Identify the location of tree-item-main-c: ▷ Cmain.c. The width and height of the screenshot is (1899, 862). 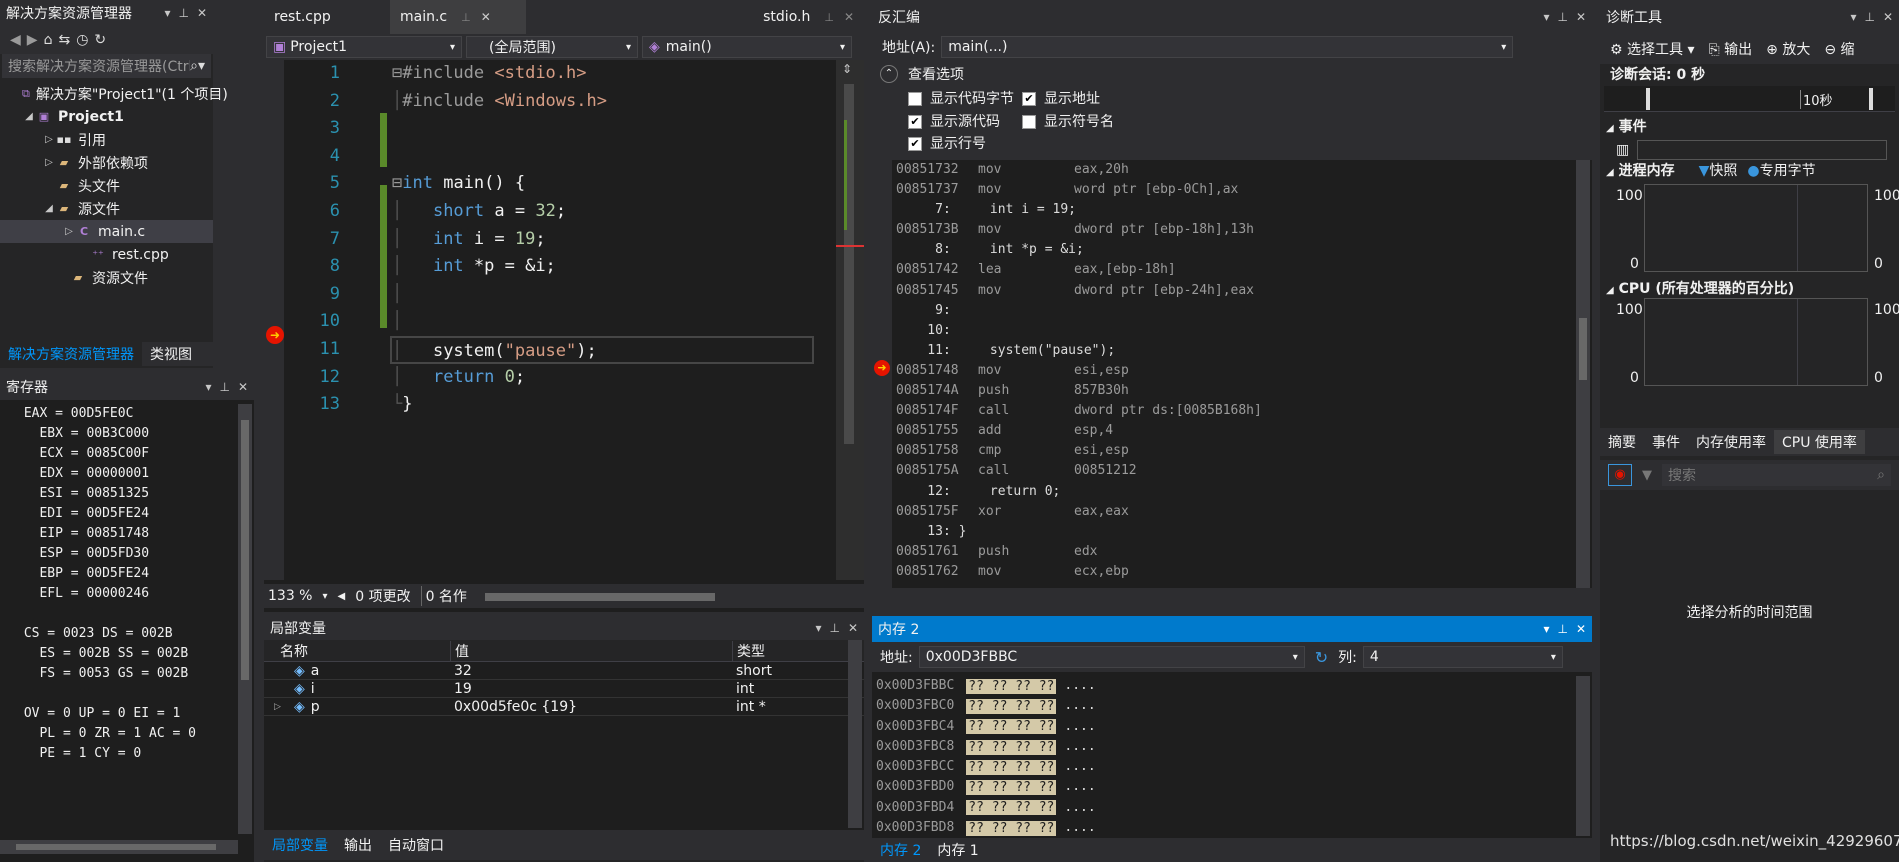
(106, 231).